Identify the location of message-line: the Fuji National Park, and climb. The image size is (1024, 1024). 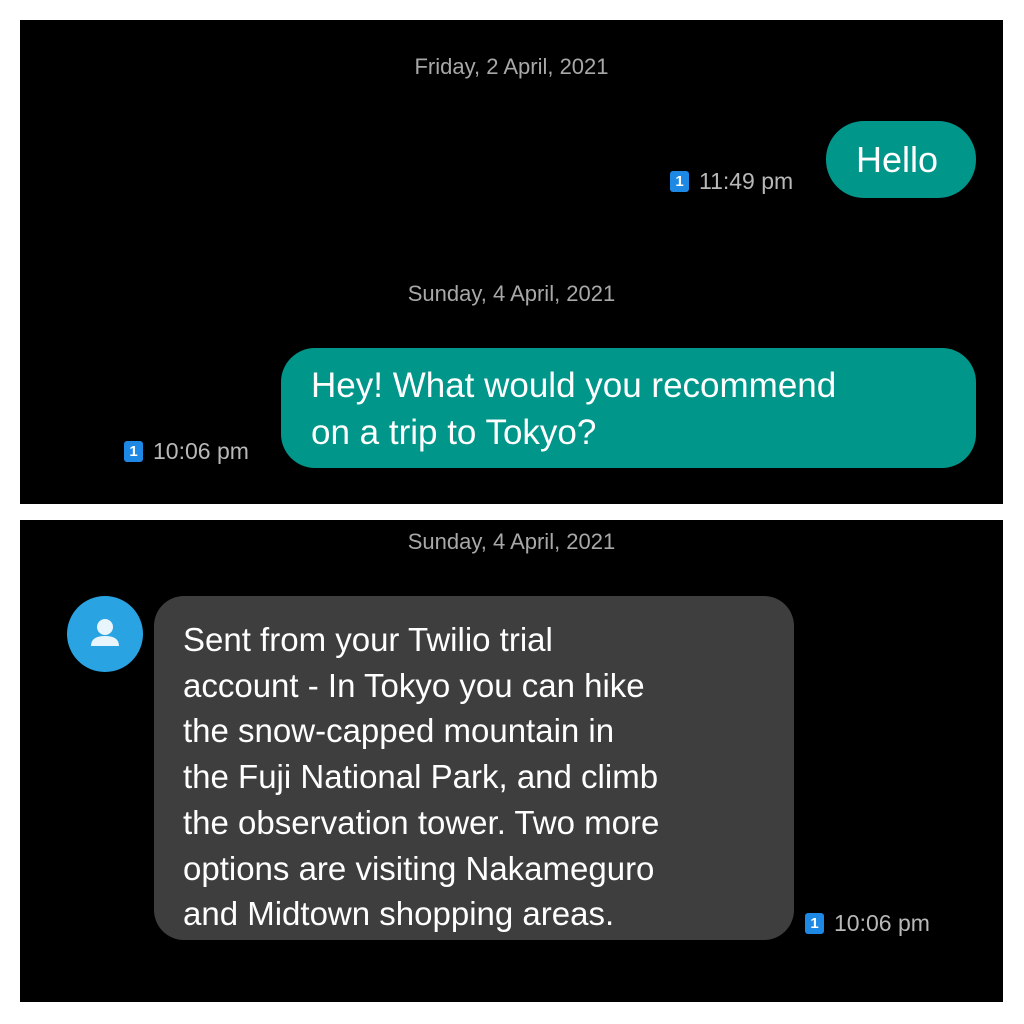
(421, 777).